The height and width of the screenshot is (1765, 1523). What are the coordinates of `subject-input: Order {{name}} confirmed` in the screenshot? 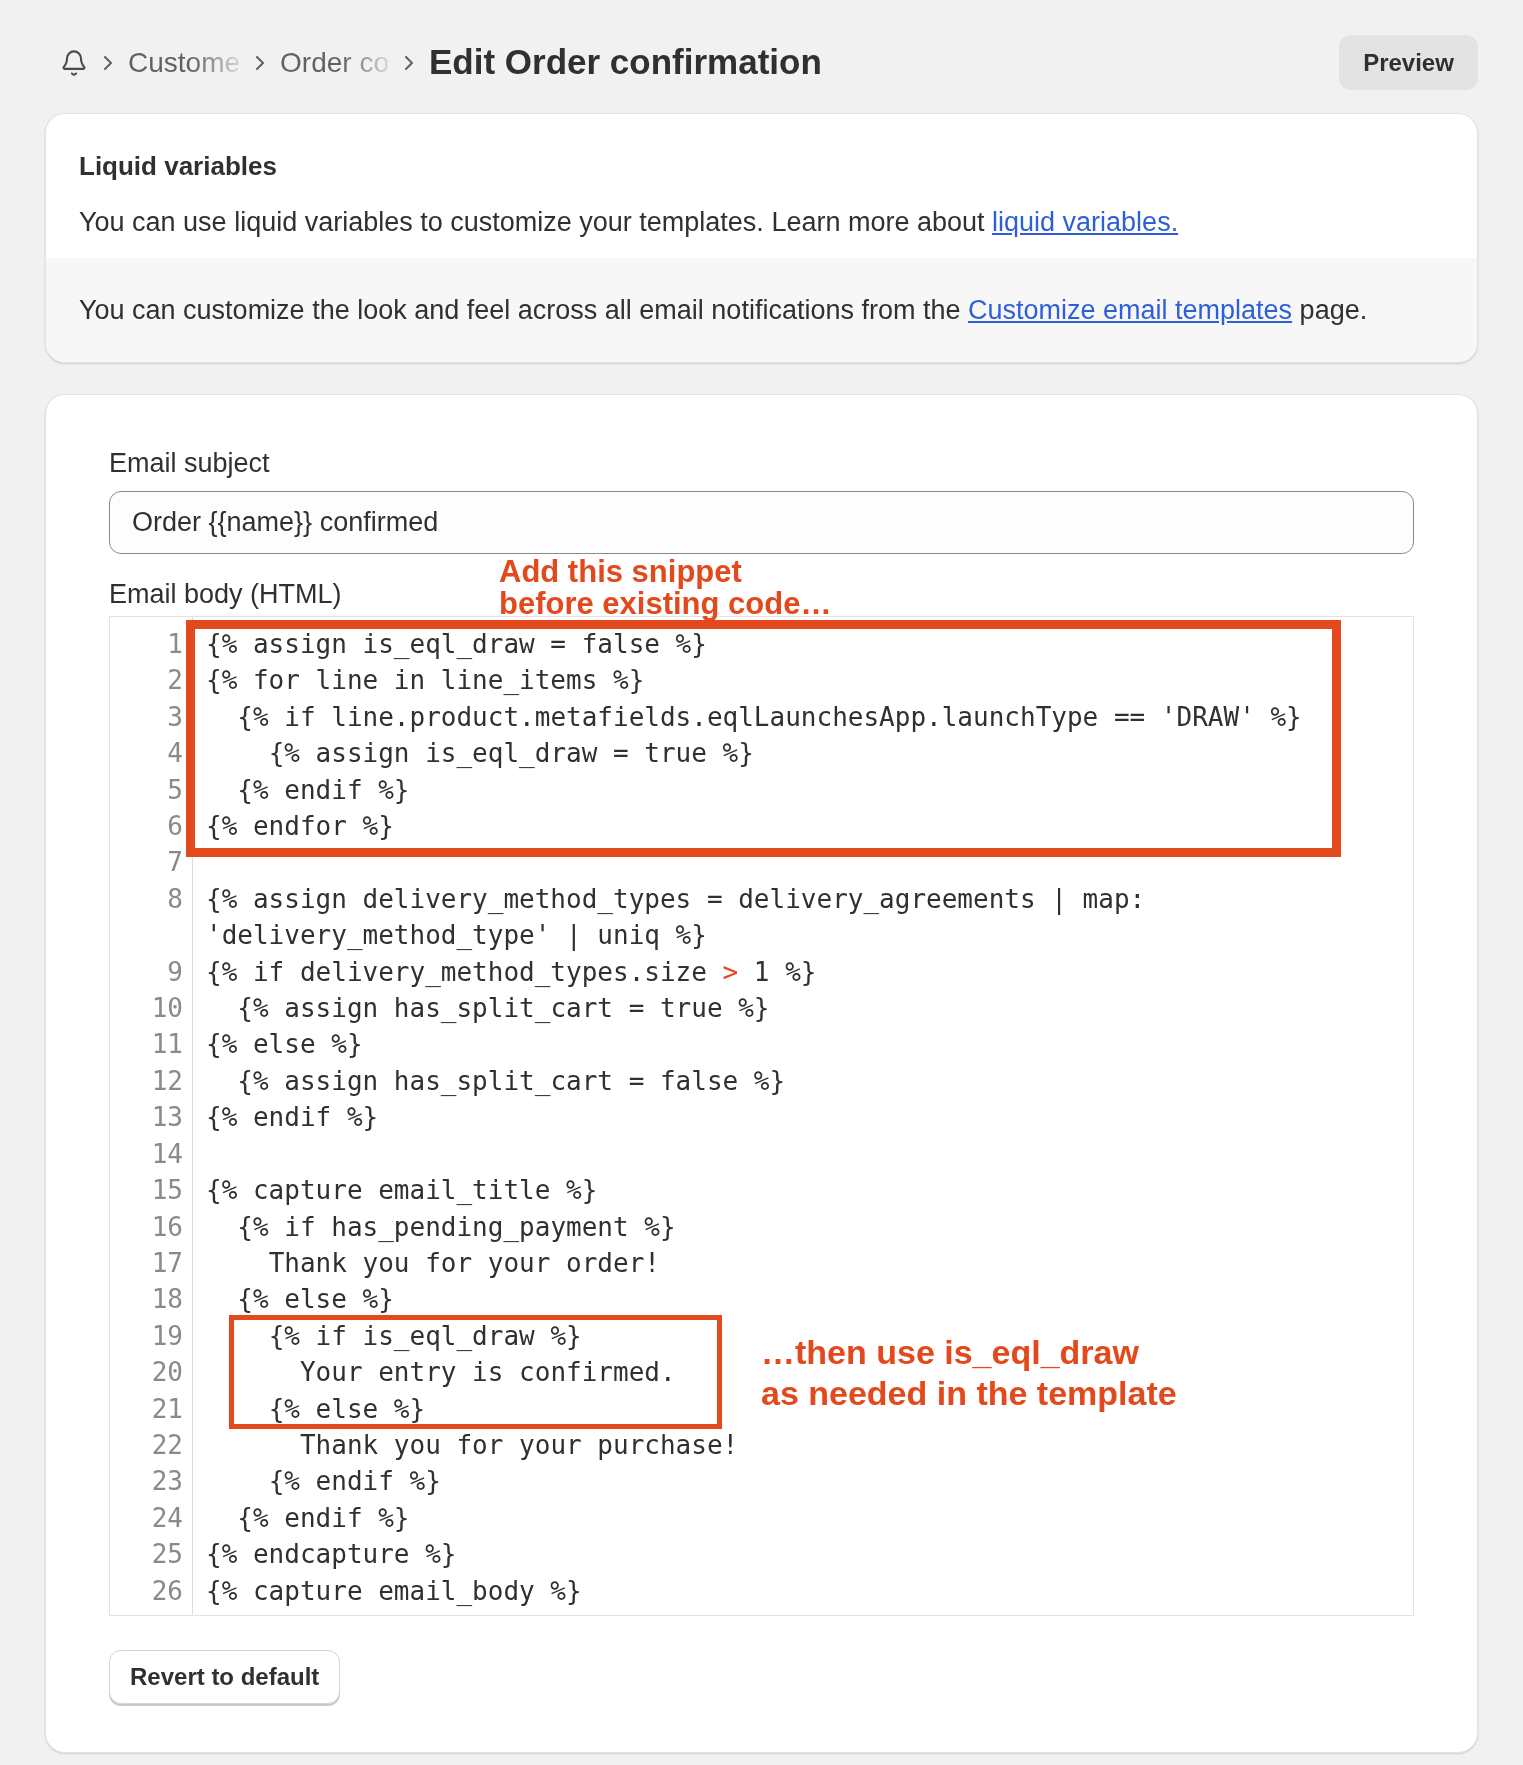 It's located at (761, 522).